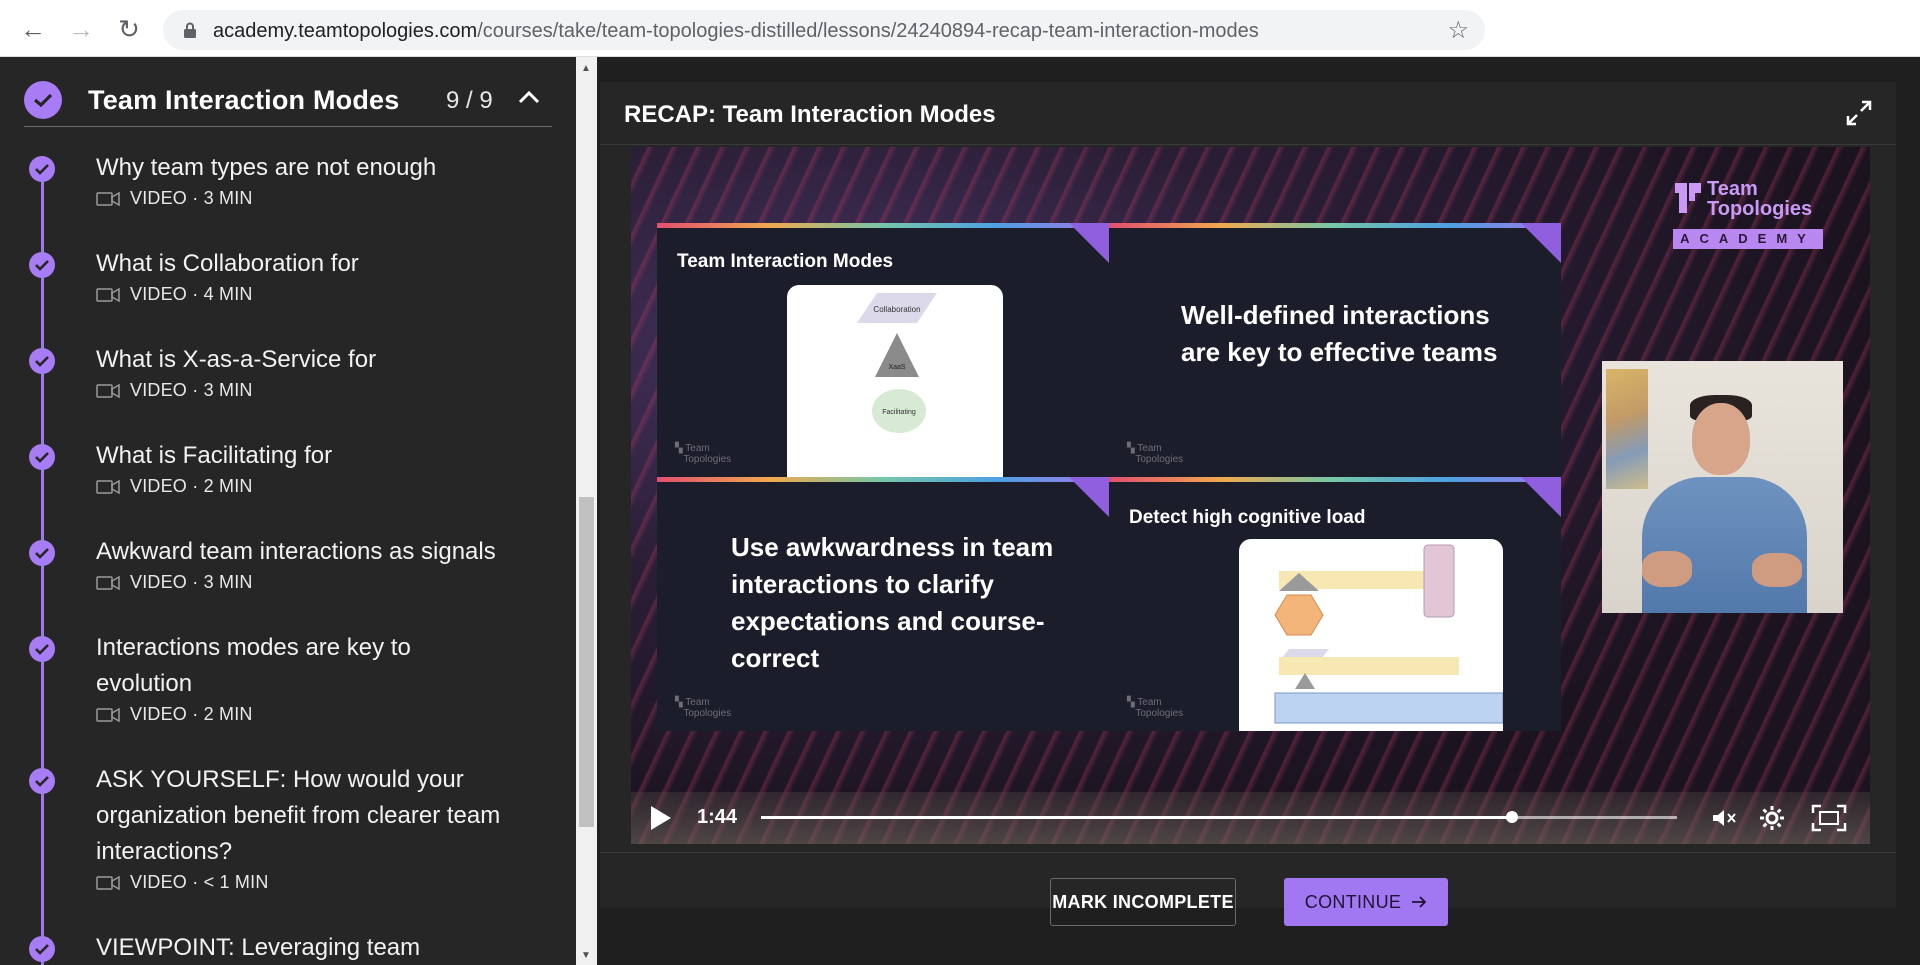 The height and width of the screenshot is (965, 1920). What do you see at coordinates (1247, 517) in the screenshot?
I see `slide-heading: Detect high cognitive load` at bounding box center [1247, 517].